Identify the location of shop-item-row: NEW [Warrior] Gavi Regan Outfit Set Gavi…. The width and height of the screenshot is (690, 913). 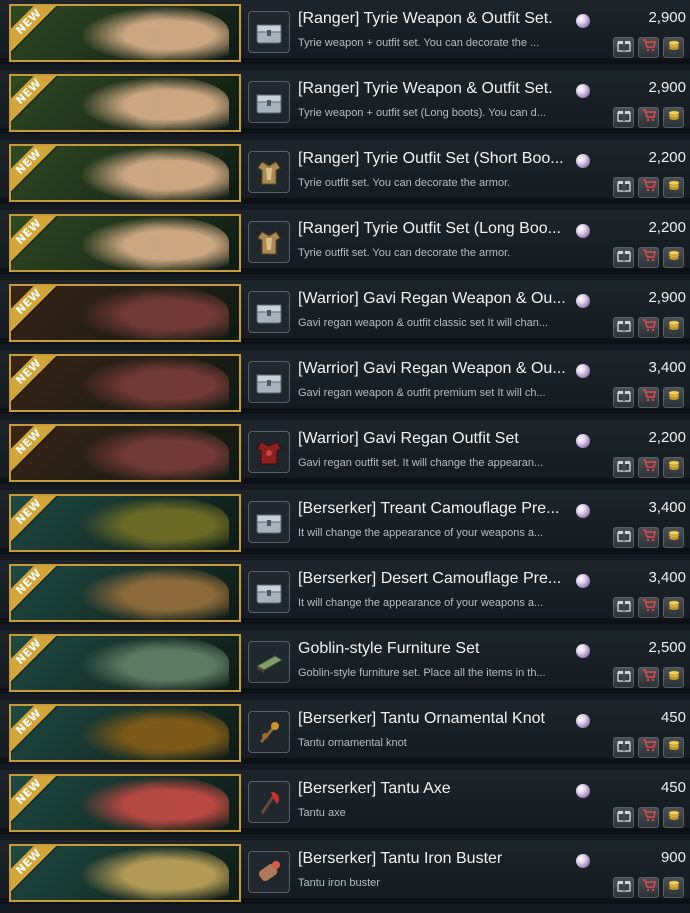
(345, 452).